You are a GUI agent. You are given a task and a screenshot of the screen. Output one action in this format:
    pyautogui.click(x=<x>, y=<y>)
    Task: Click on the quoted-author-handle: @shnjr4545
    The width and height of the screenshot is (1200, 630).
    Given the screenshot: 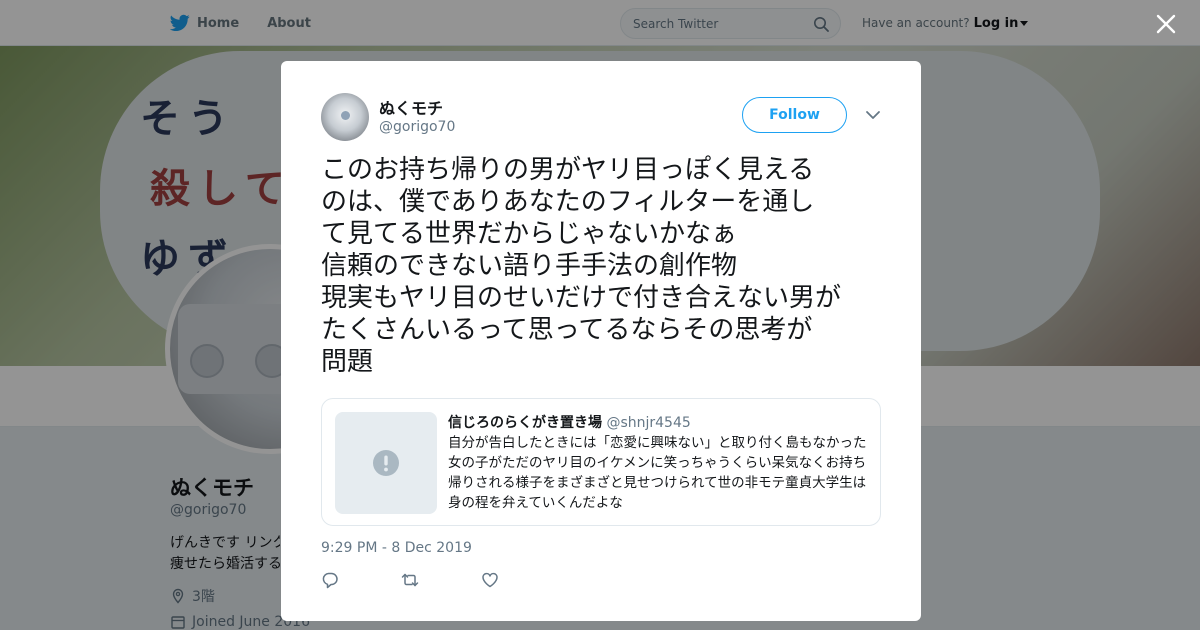 What is the action you would take?
    pyautogui.click(x=648, y=423)
    